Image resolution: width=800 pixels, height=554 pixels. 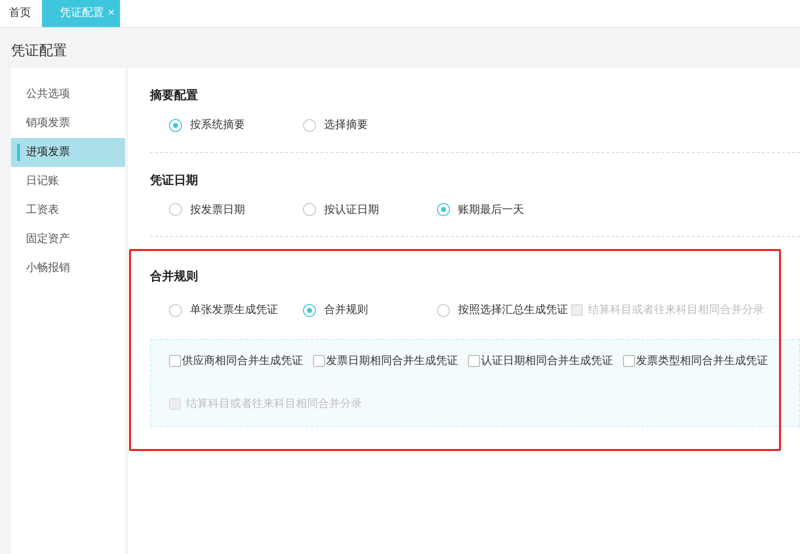 I want to click on radio-option: 按照选择汇总生成凭证, so click(x=504, y=310).